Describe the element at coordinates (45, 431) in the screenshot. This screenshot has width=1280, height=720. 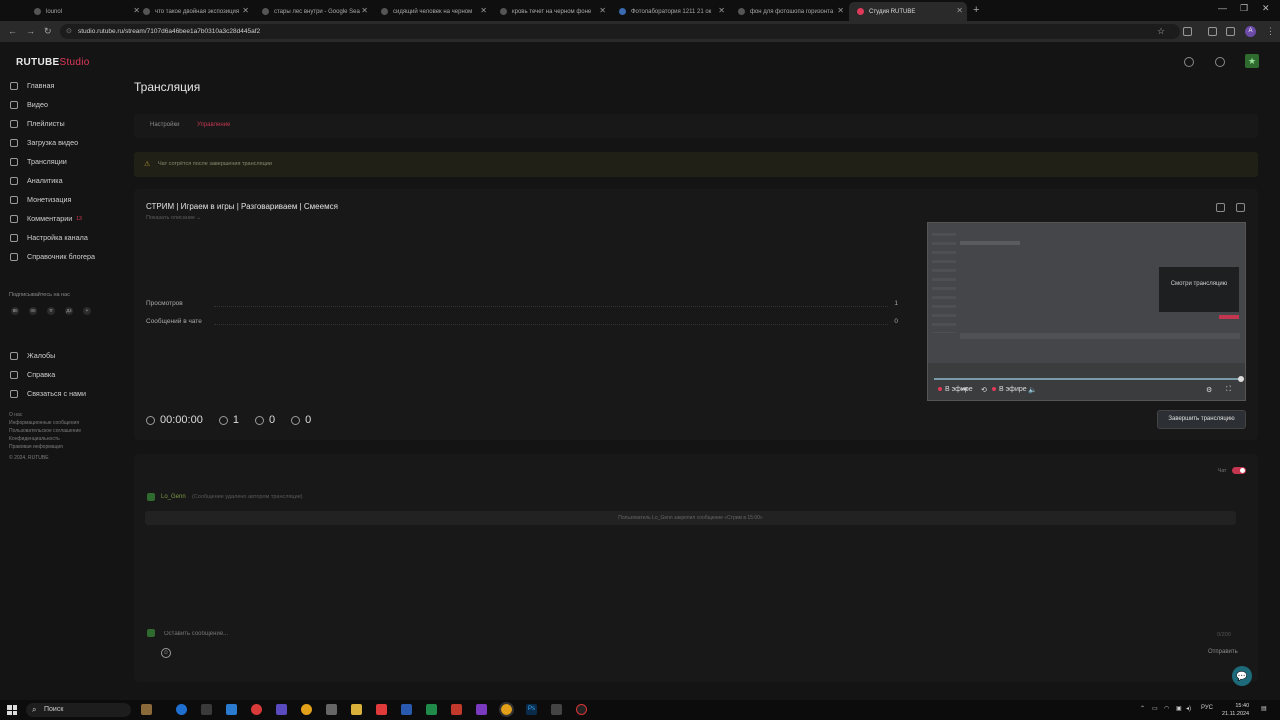
I see `footer-link-terms: Пользовательское соглашение` at that location.